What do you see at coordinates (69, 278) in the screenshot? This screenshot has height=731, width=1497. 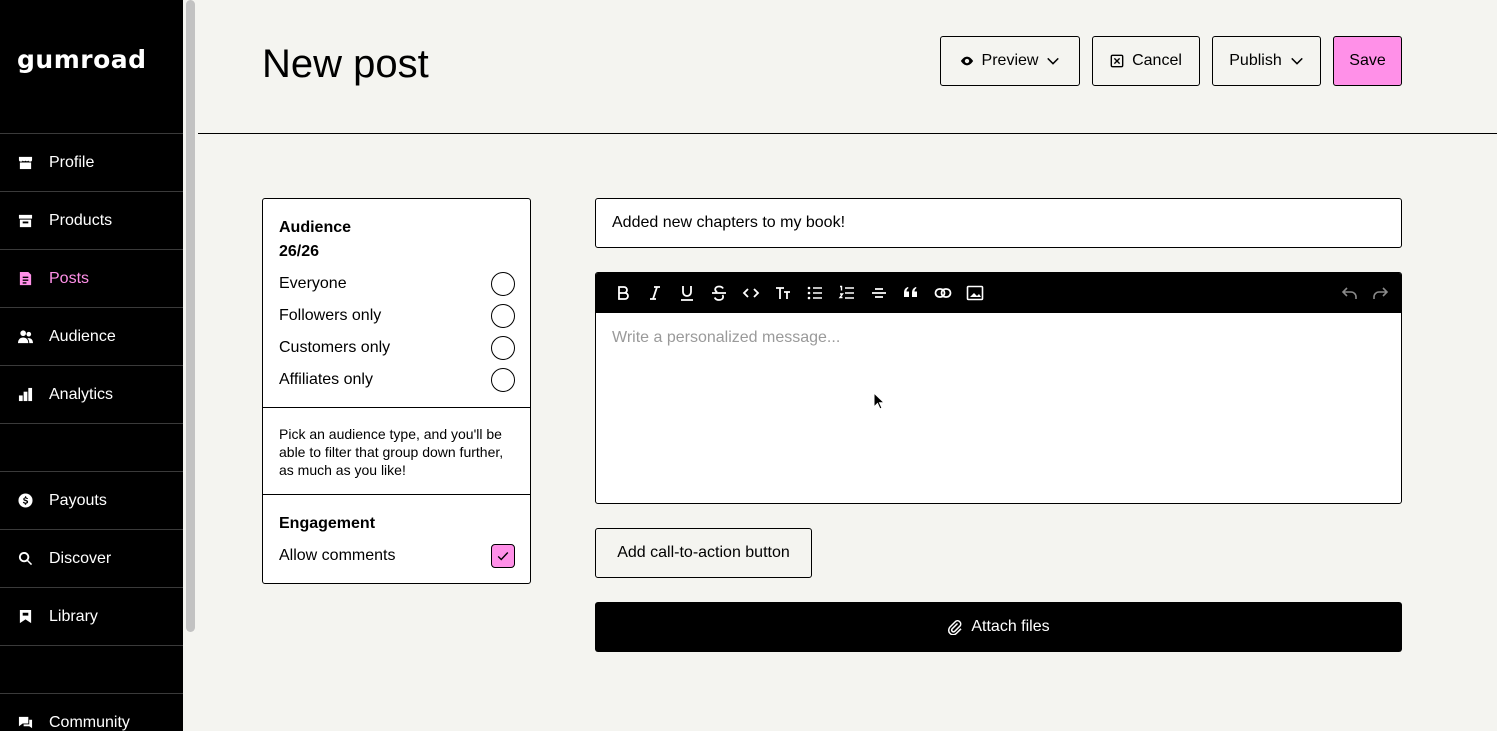 I see `sidebar-item-label: Posts` at bounding box center [69, 278].